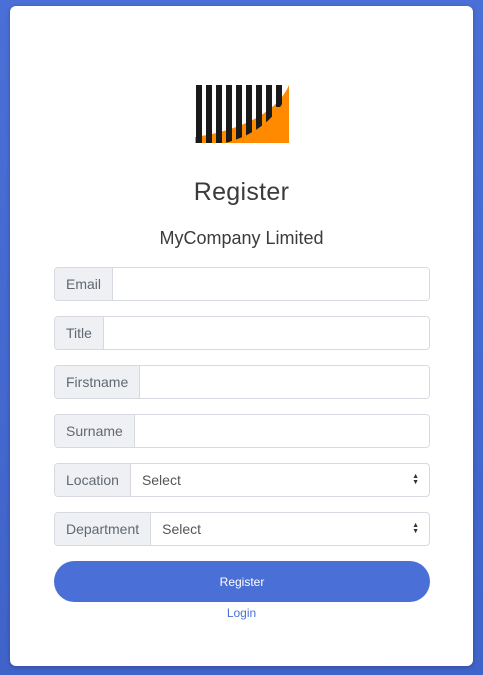  Describe the element at coordinates (182, 529) in the screenshot. I see `department-selected-value: Select` at that location.